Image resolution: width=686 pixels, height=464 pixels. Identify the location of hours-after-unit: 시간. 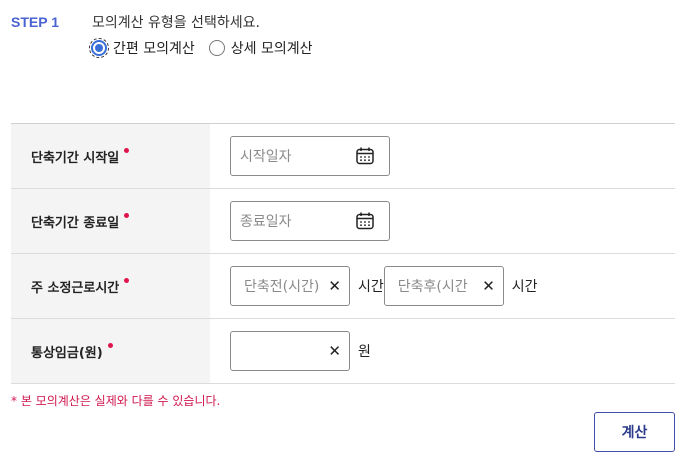
(524, 287).